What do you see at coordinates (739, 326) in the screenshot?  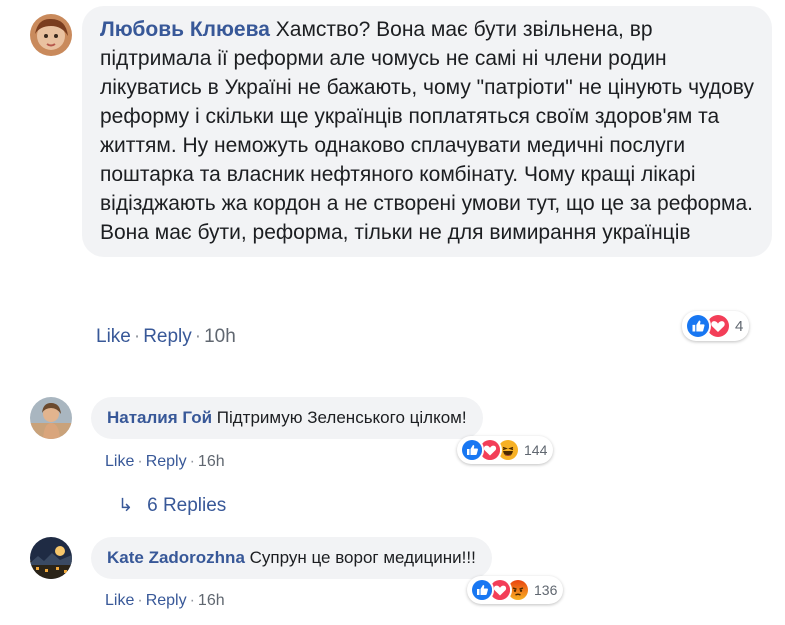 I see `reaction-count: 4` at bounding box center [739, 326].